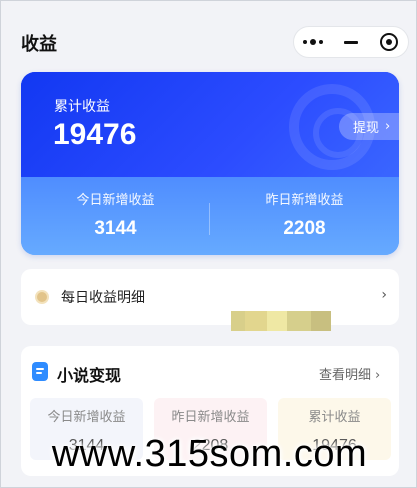 The height and width of the screenshot is (488, 417). Describe the element at coordinates (210, 417) in the screenshot. I see `novel-yesterday-label: 昨日新增收益` at that location.